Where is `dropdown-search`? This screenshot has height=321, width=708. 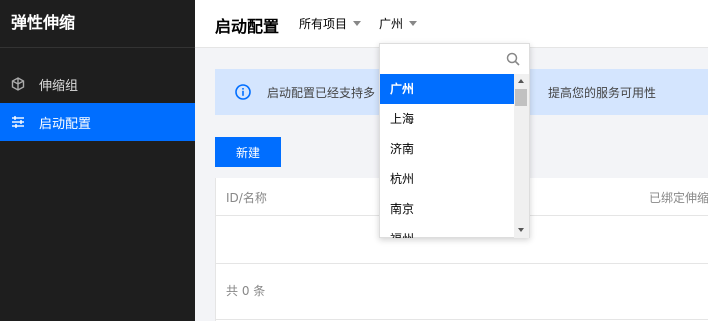 dropdown-search is located at coordinates (454, 59).